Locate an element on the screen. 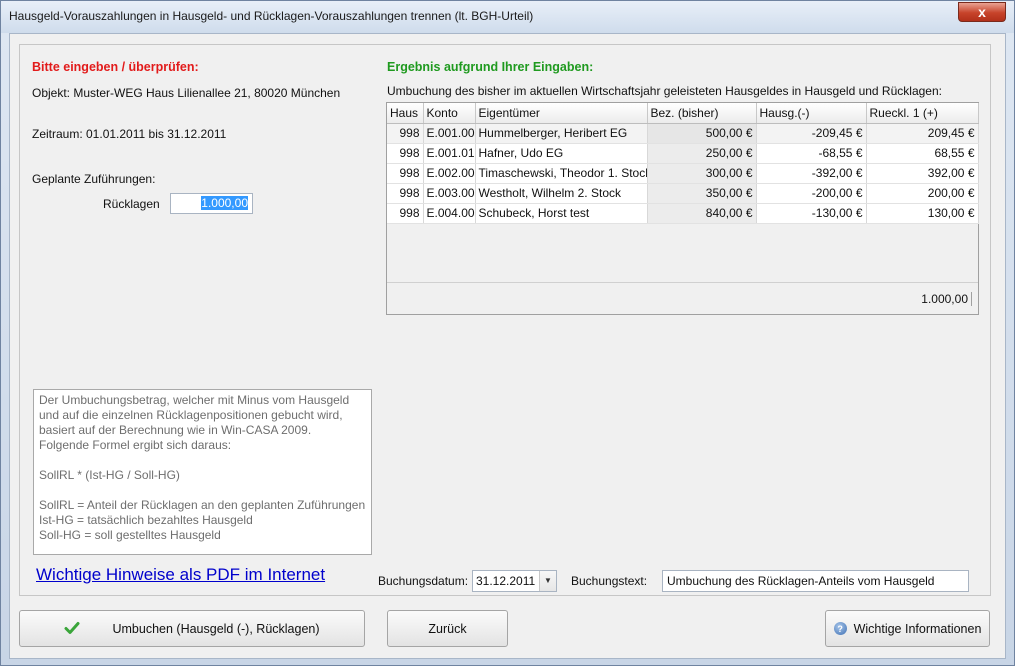  info-line: Folgende Formel ergibt sich daraus: is located at coordinates (135, 445).